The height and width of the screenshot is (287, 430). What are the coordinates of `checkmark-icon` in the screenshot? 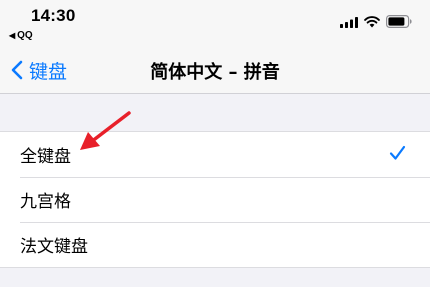 It's located at (397, 152).